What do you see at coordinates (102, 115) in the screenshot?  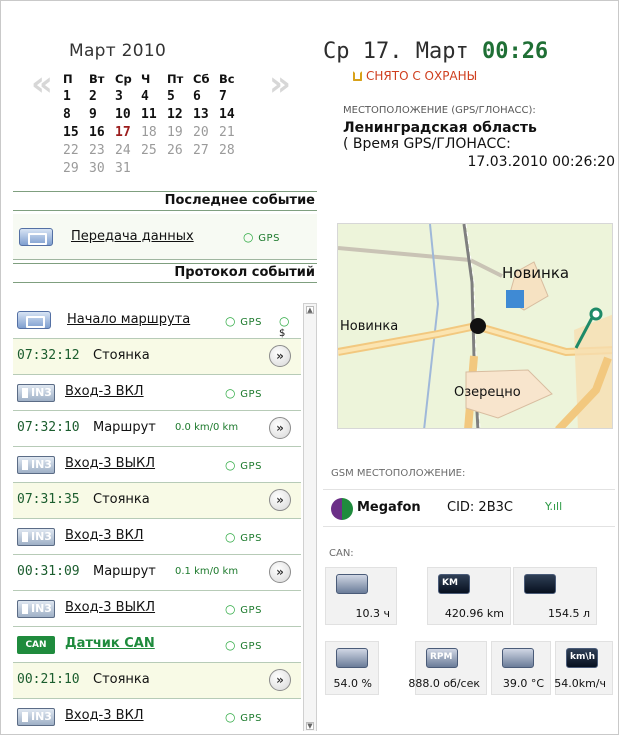 I see `calendar-day: 9` at bounding box center [102, 115].